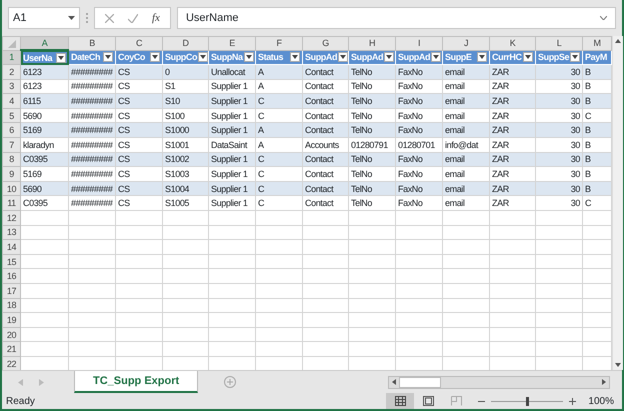 This screenshot has width=624, height=411. Describe the element at coordinates (20, 401) in the screenshot. I see `status-text: Ready` at that location.